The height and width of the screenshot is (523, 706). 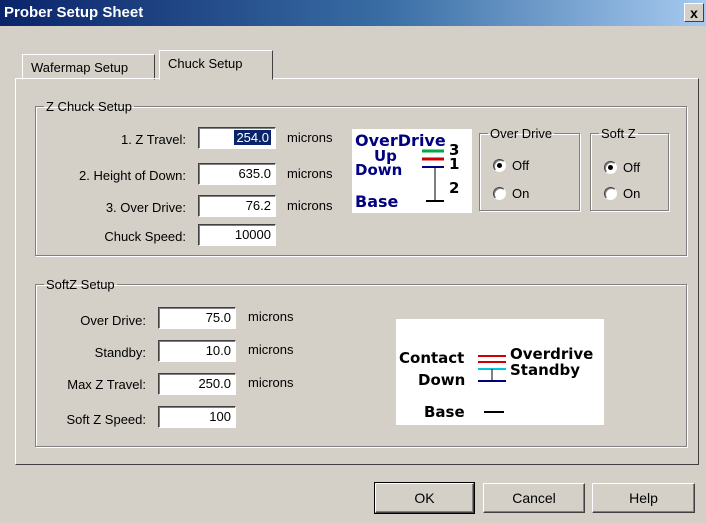 What do you see at coordinates (632, 193) in the screenshot?
I see `soft-z-on-label: On` at bounding box center [632, 193].